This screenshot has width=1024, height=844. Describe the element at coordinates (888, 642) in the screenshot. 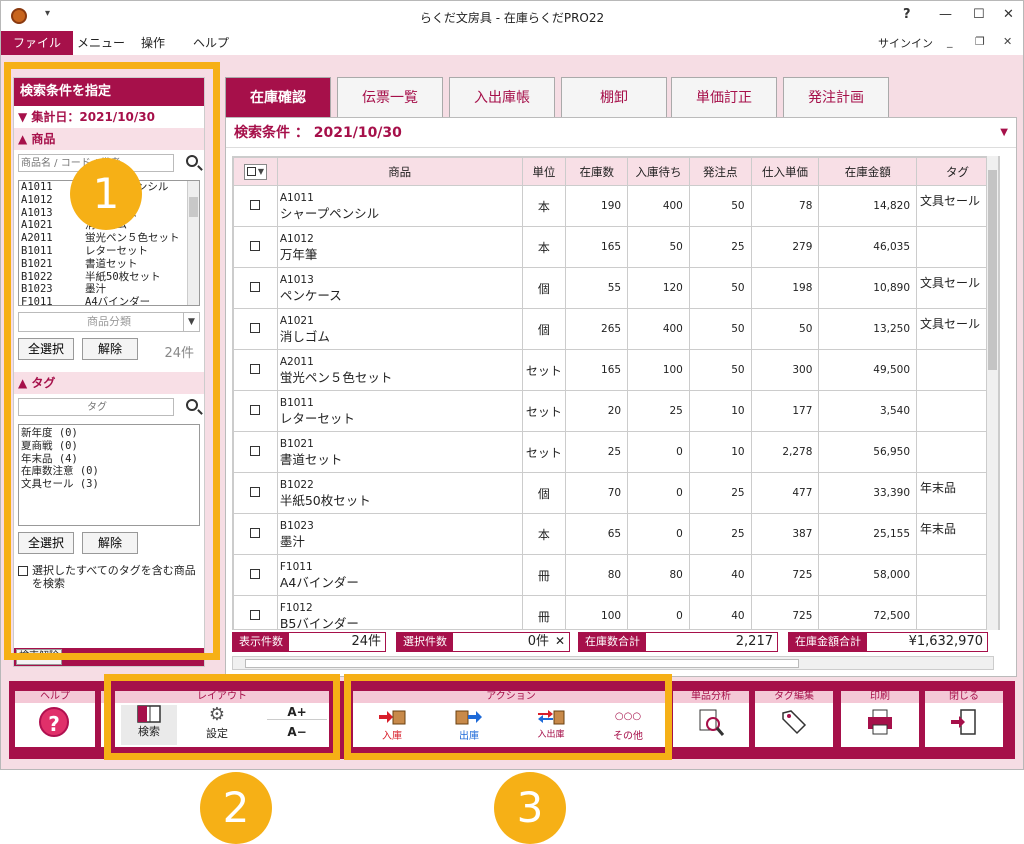

I see `amount-total-stat: 在庫金額合計 ¥1,632,970` at that location.